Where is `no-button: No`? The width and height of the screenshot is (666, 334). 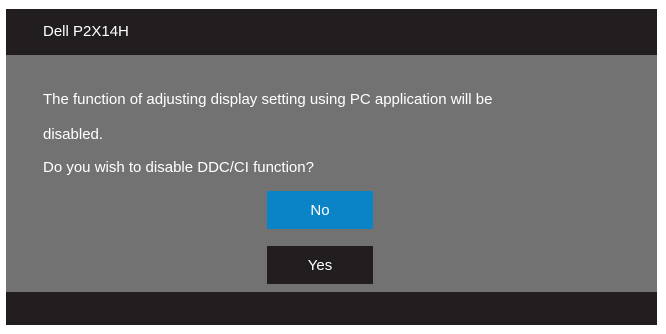
no-button: No is located at coordinates (320, 210).